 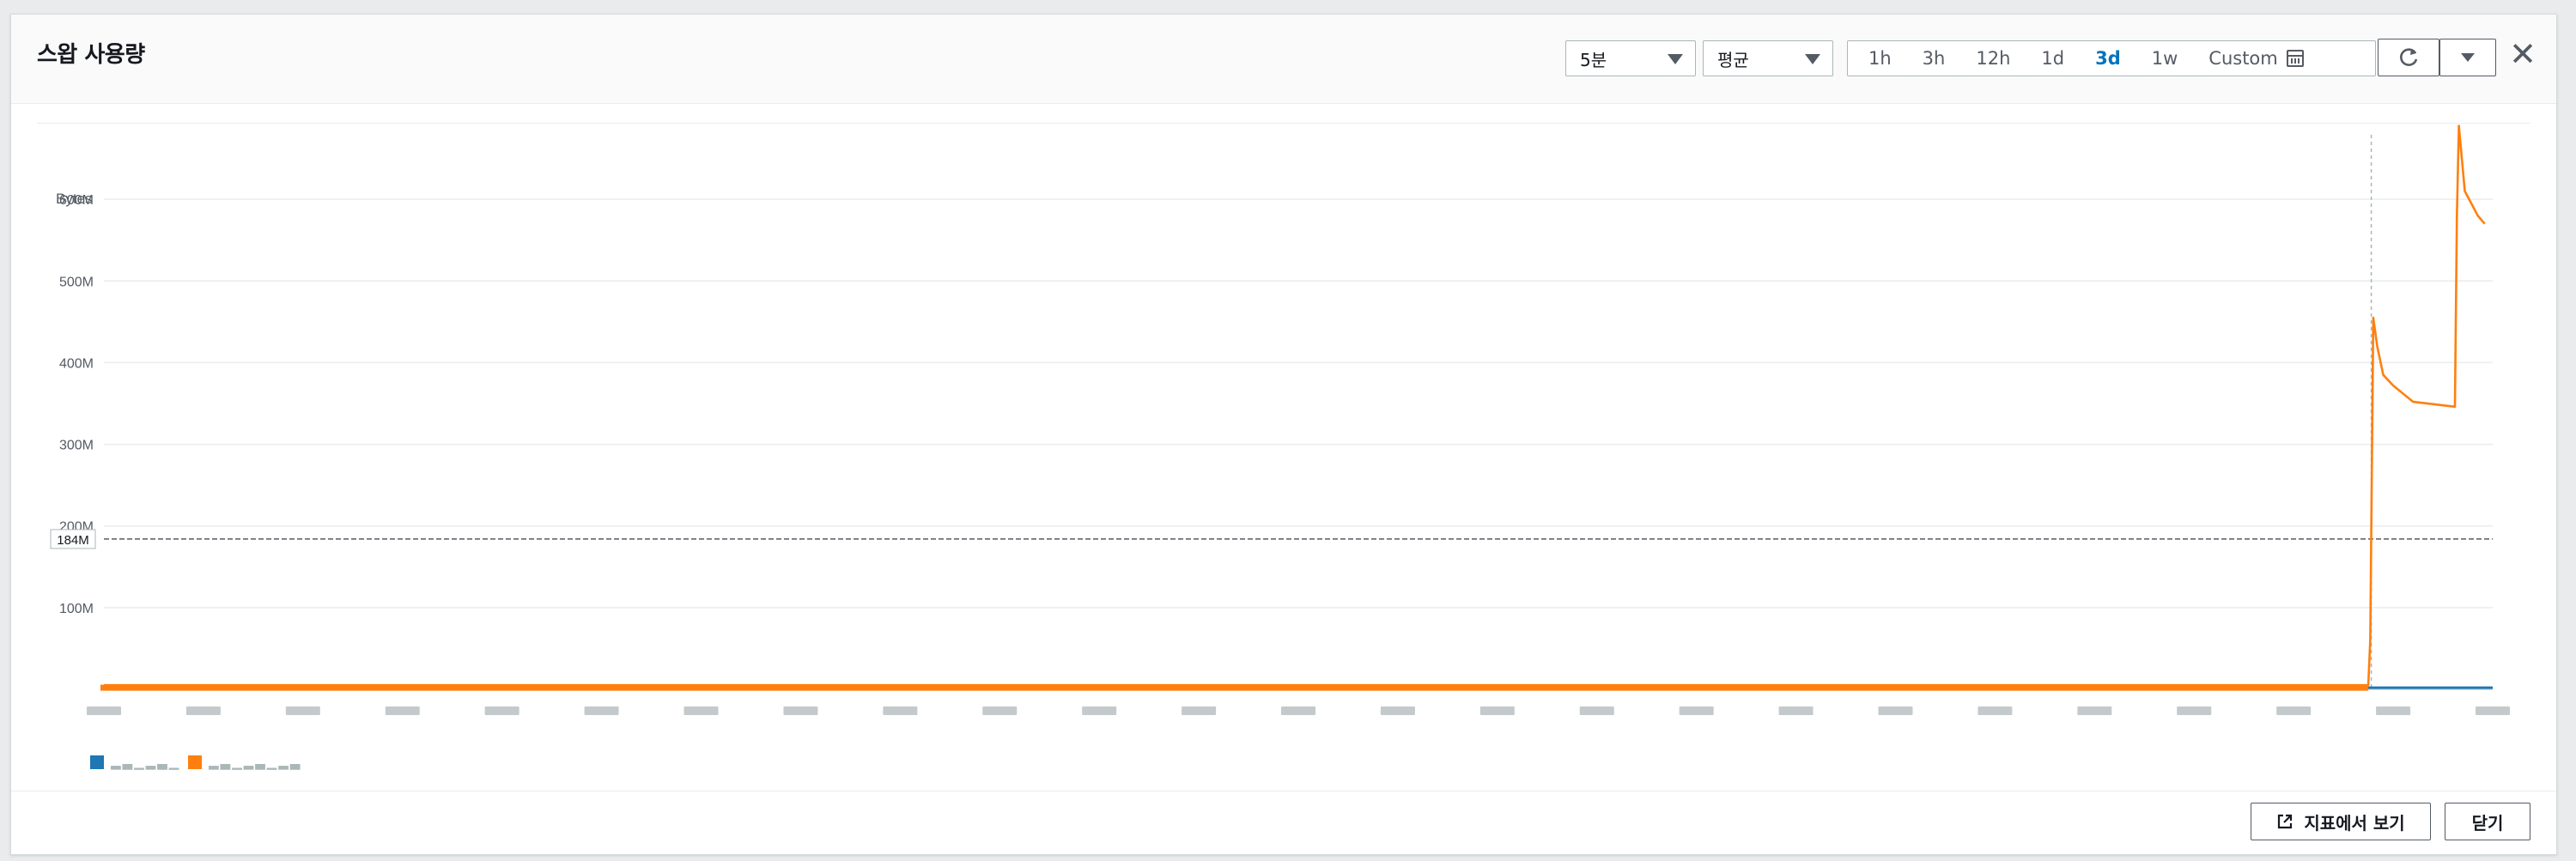 I want to click on legend-item-series-2: ▂▃▁▂▃▁▂▃, so click(x=244, y=762).